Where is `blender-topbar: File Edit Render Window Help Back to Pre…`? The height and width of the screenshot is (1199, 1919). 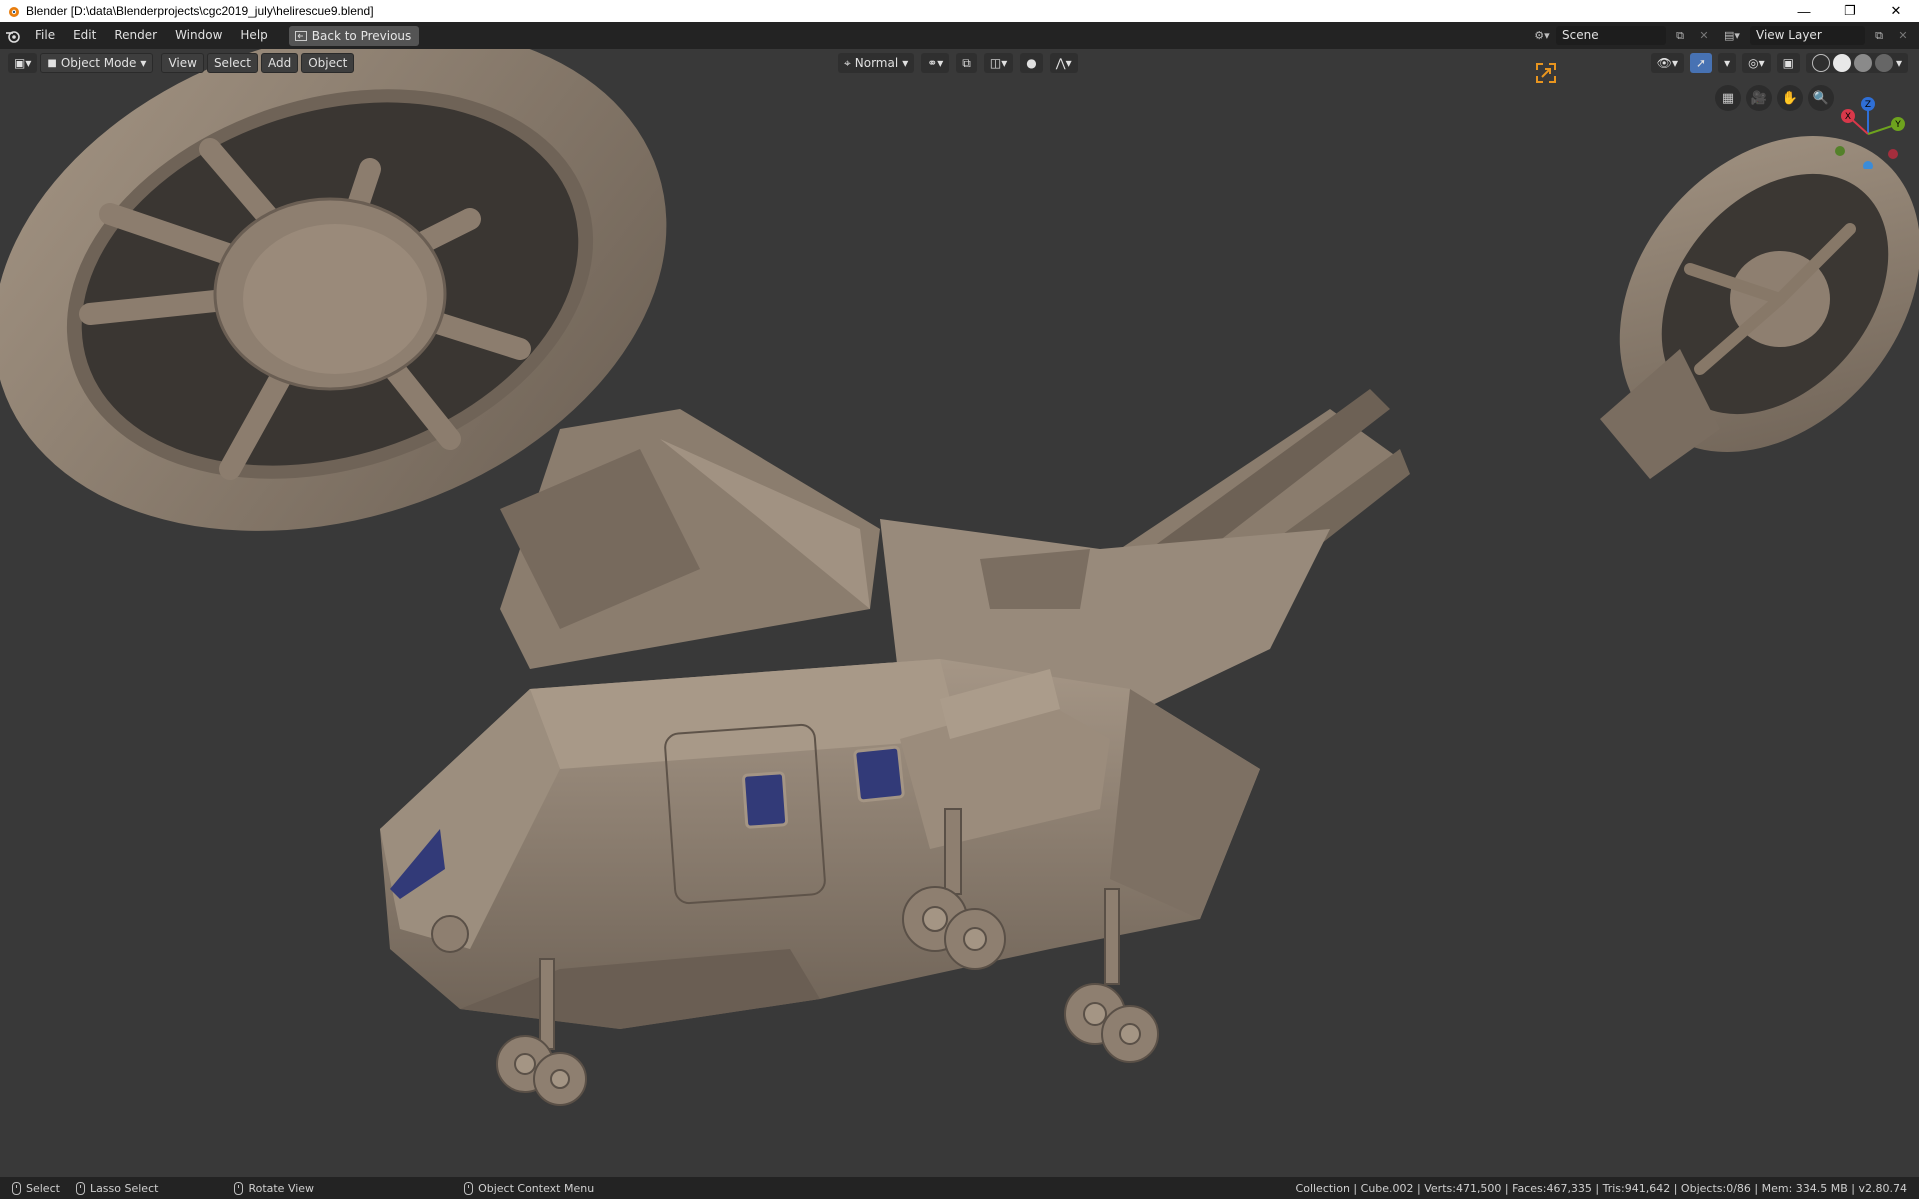
blender-topbar: File Edit Render Window Help Back to Pre… is located at coordinates (959, 35).